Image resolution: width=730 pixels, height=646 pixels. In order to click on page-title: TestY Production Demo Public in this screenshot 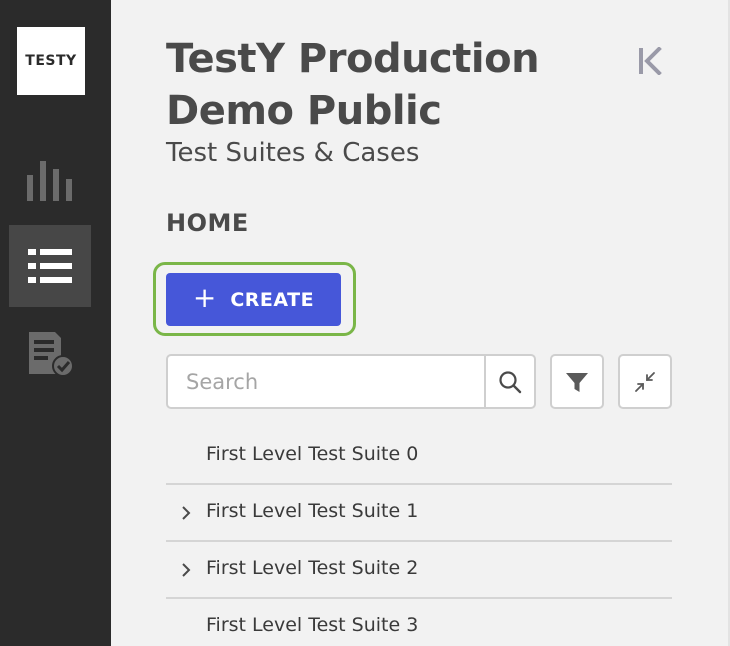, I will do `click(353, 85)`.